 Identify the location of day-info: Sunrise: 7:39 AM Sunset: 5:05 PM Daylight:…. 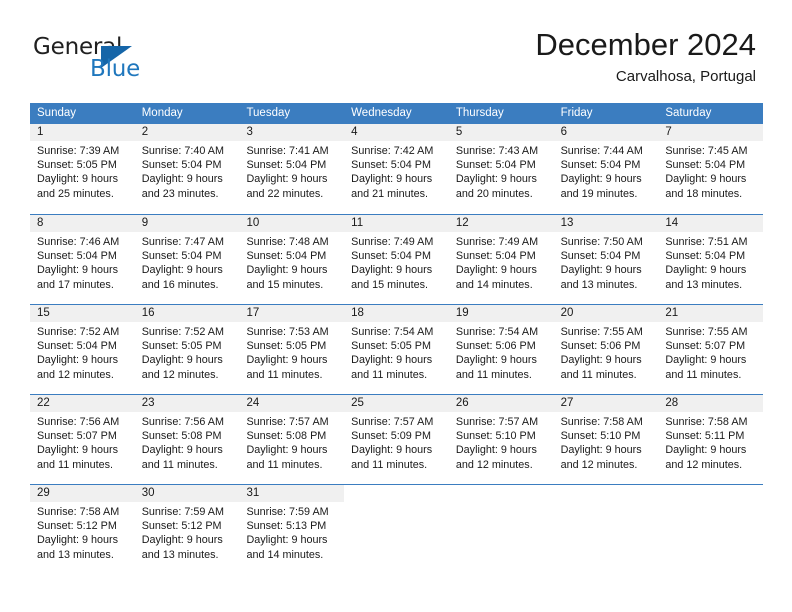
(82, 171).